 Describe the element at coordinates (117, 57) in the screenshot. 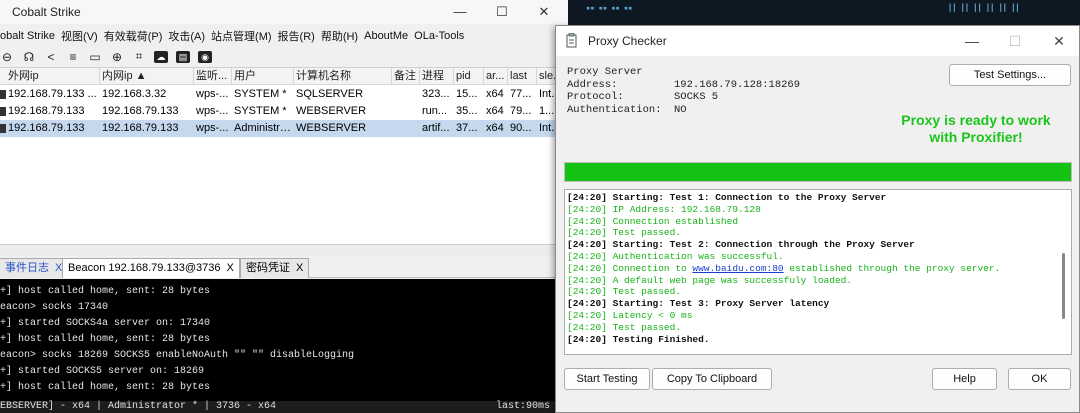

I see `globe-icon: ⊕` at that location.